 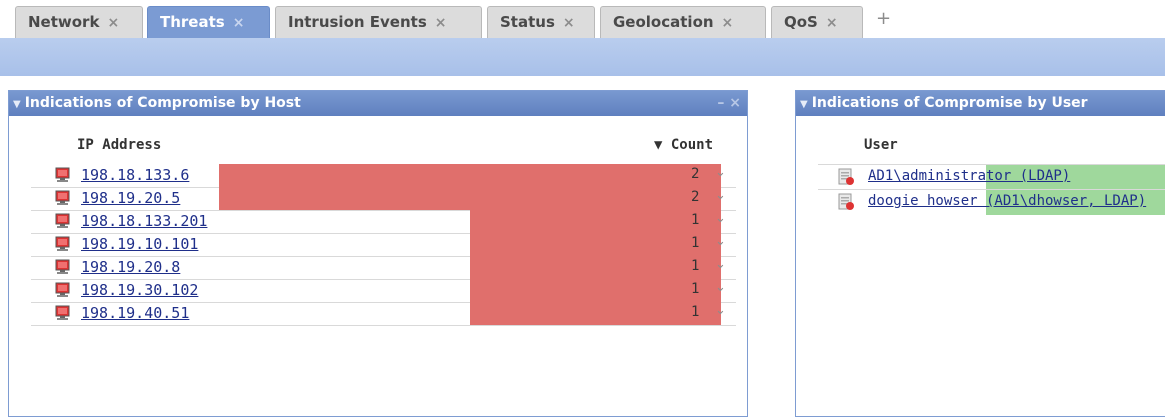 What do you see at coordinates (357, 22) in the screenshot?
I see `tab-label: Intrusion Events` at bounding box center [357, 22].